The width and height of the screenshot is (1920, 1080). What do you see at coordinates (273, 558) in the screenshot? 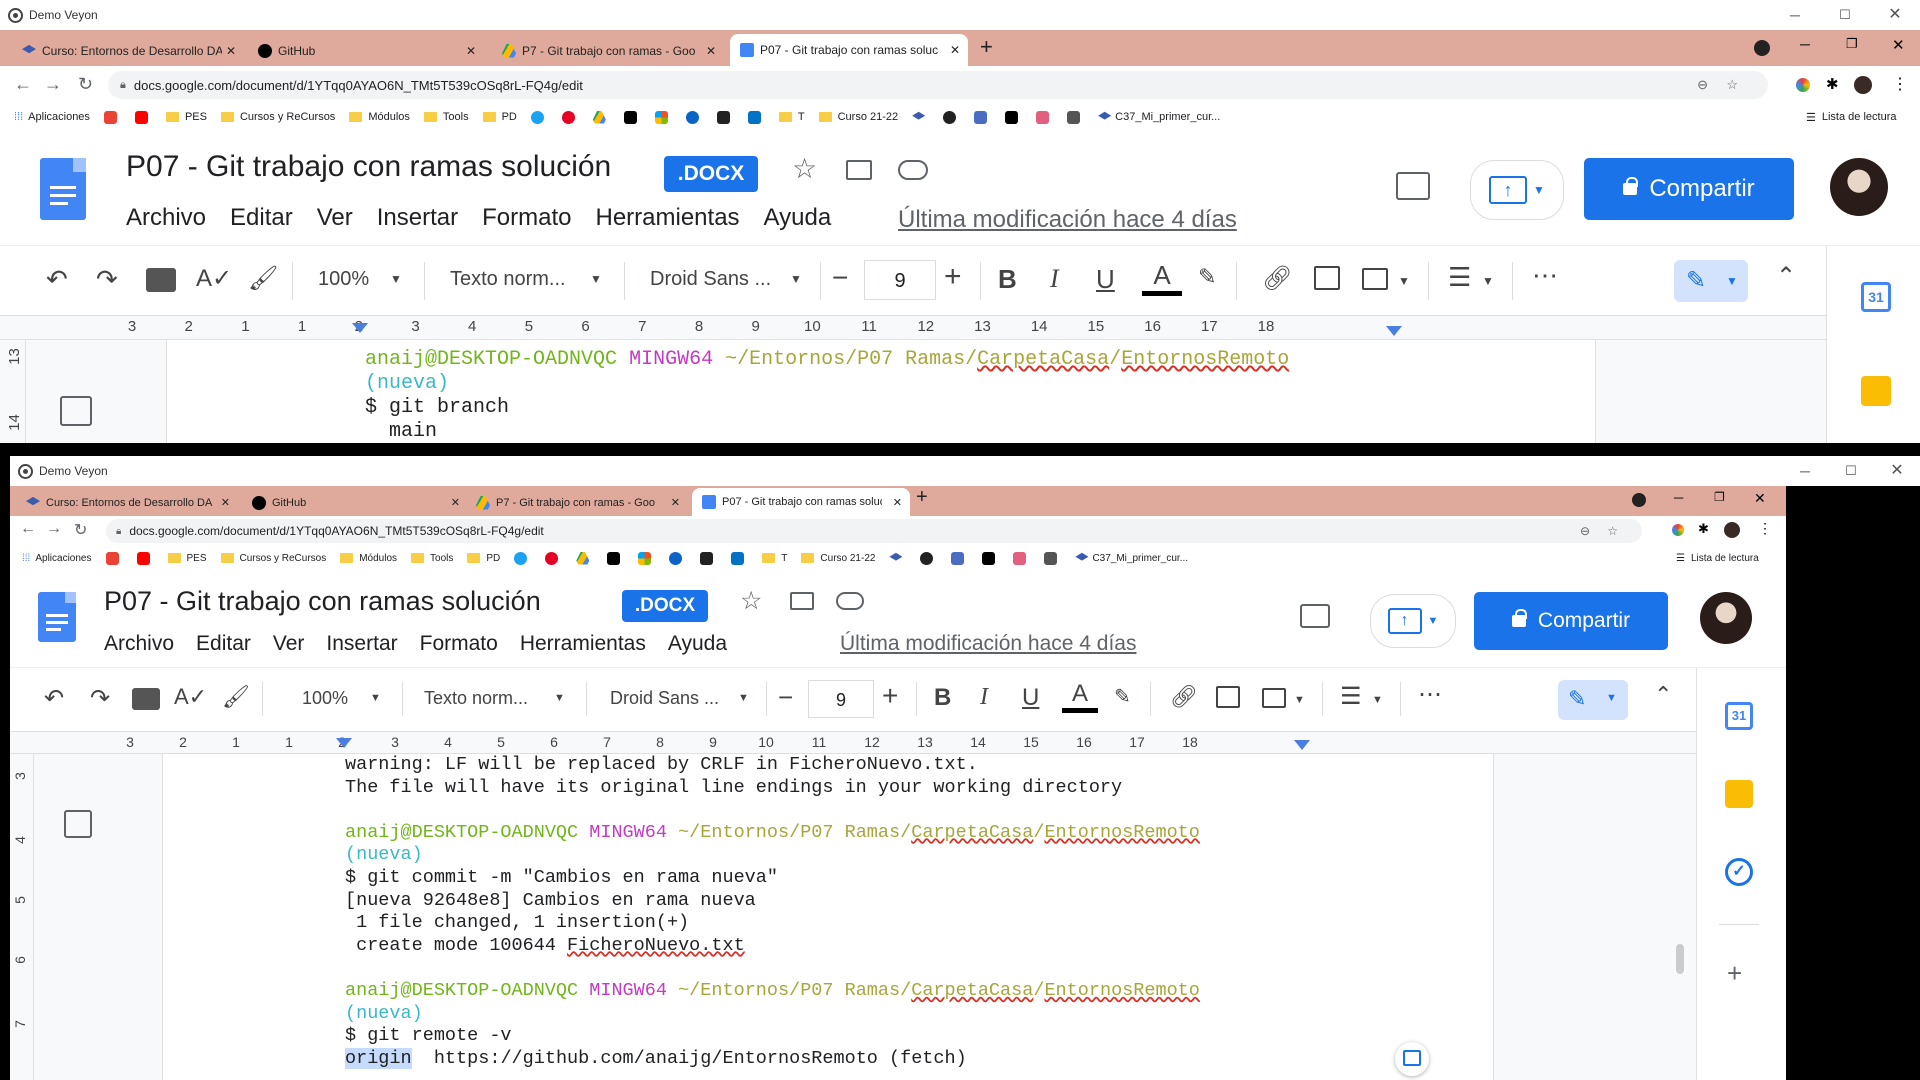
I see `bookmark-cursos: Cursos y ReCursos` at bounding box center [273, 558].